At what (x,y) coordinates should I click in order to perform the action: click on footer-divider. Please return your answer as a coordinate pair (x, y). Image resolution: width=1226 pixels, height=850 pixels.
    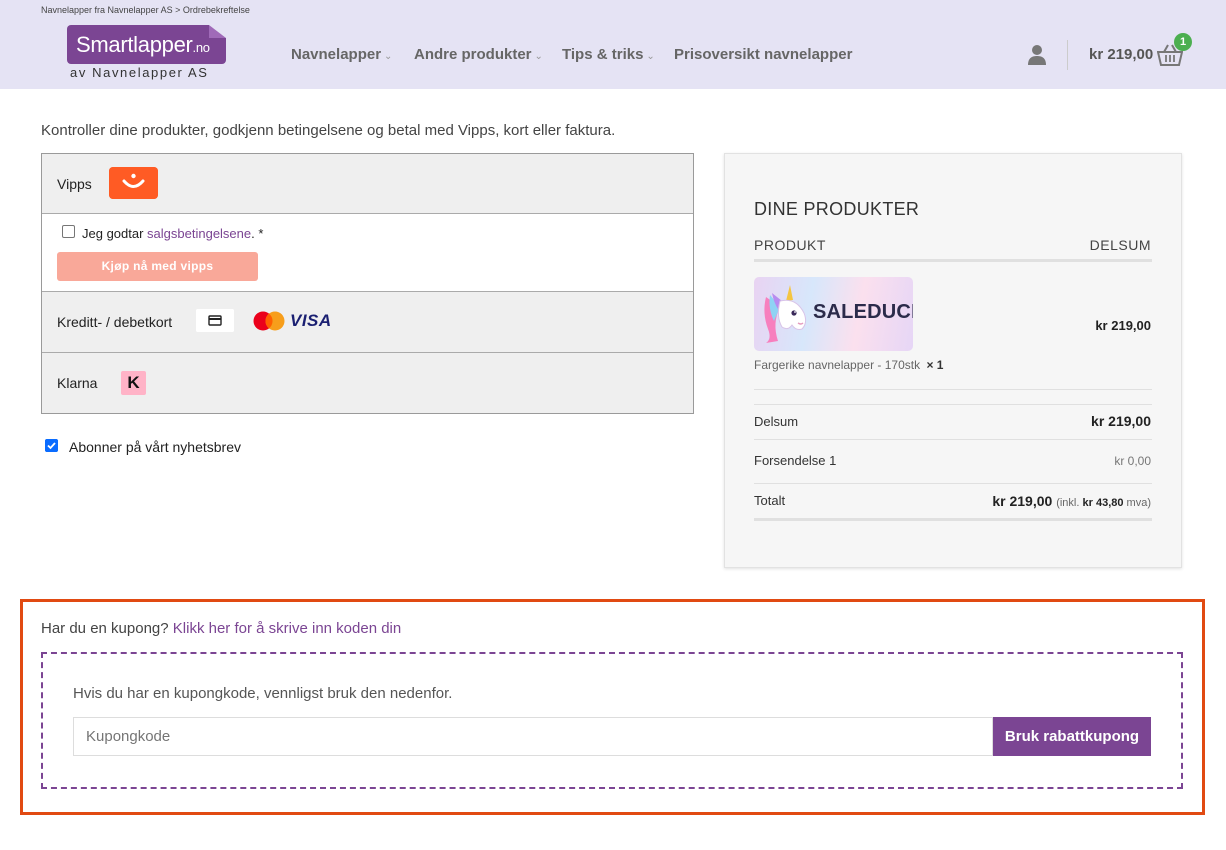
    Looking at the image, I should click on (953, 519).